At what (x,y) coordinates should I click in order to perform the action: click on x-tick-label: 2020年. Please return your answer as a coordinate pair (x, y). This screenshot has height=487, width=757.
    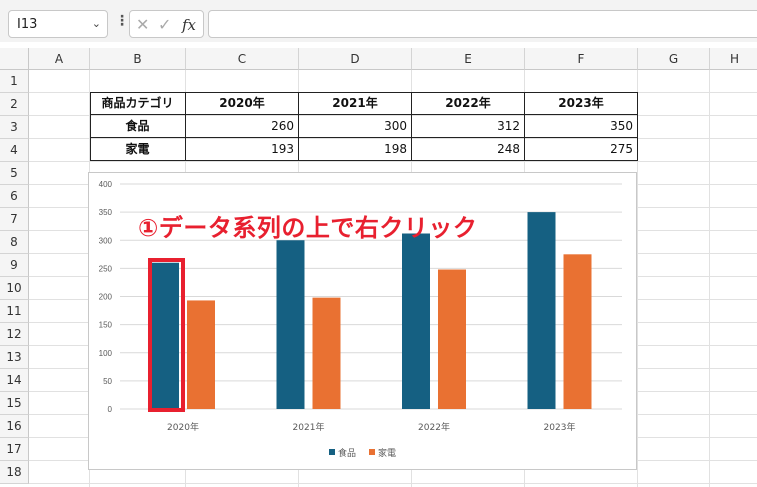
    Looking at the image, I should click on (183, 427).